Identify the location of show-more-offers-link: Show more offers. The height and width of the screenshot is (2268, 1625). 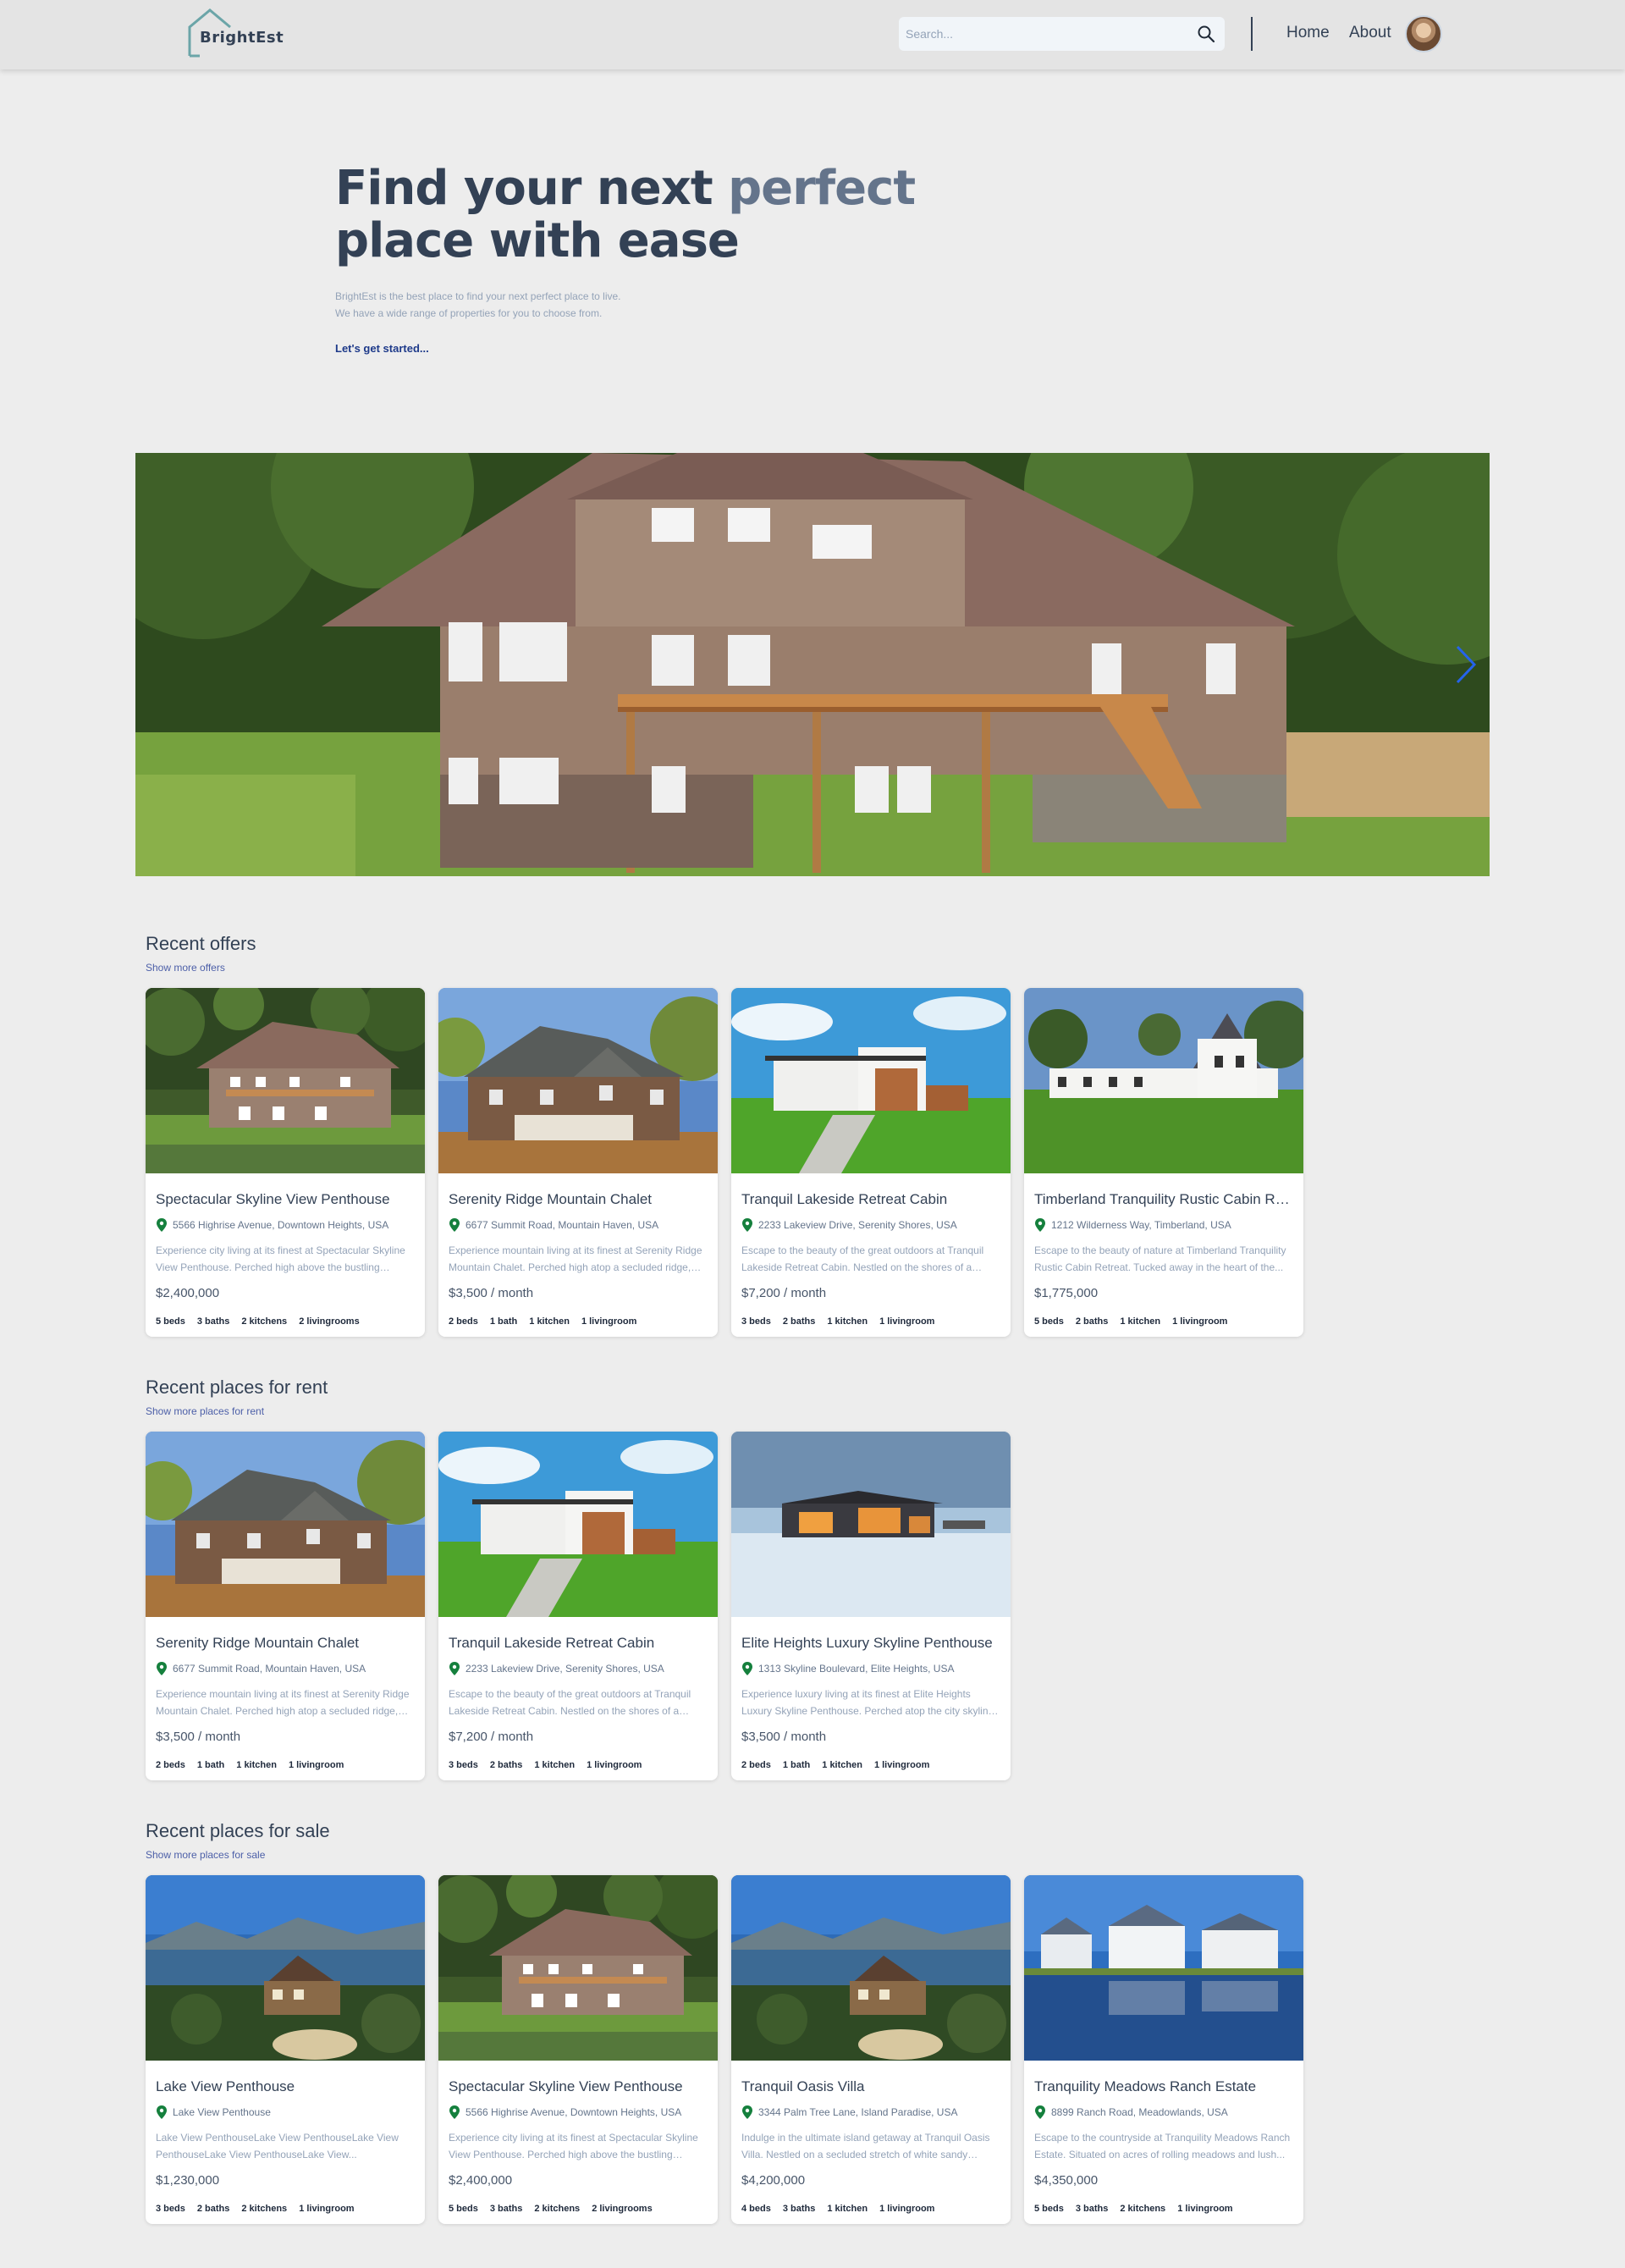
(186, 968).